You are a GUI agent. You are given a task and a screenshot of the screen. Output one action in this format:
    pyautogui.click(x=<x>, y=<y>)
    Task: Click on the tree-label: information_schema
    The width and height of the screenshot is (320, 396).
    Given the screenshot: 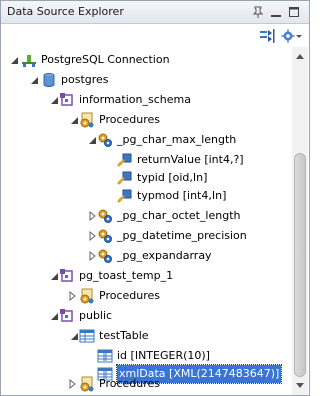 What is the action you would take?
    pyautogui.click(x=135, y=99)
    